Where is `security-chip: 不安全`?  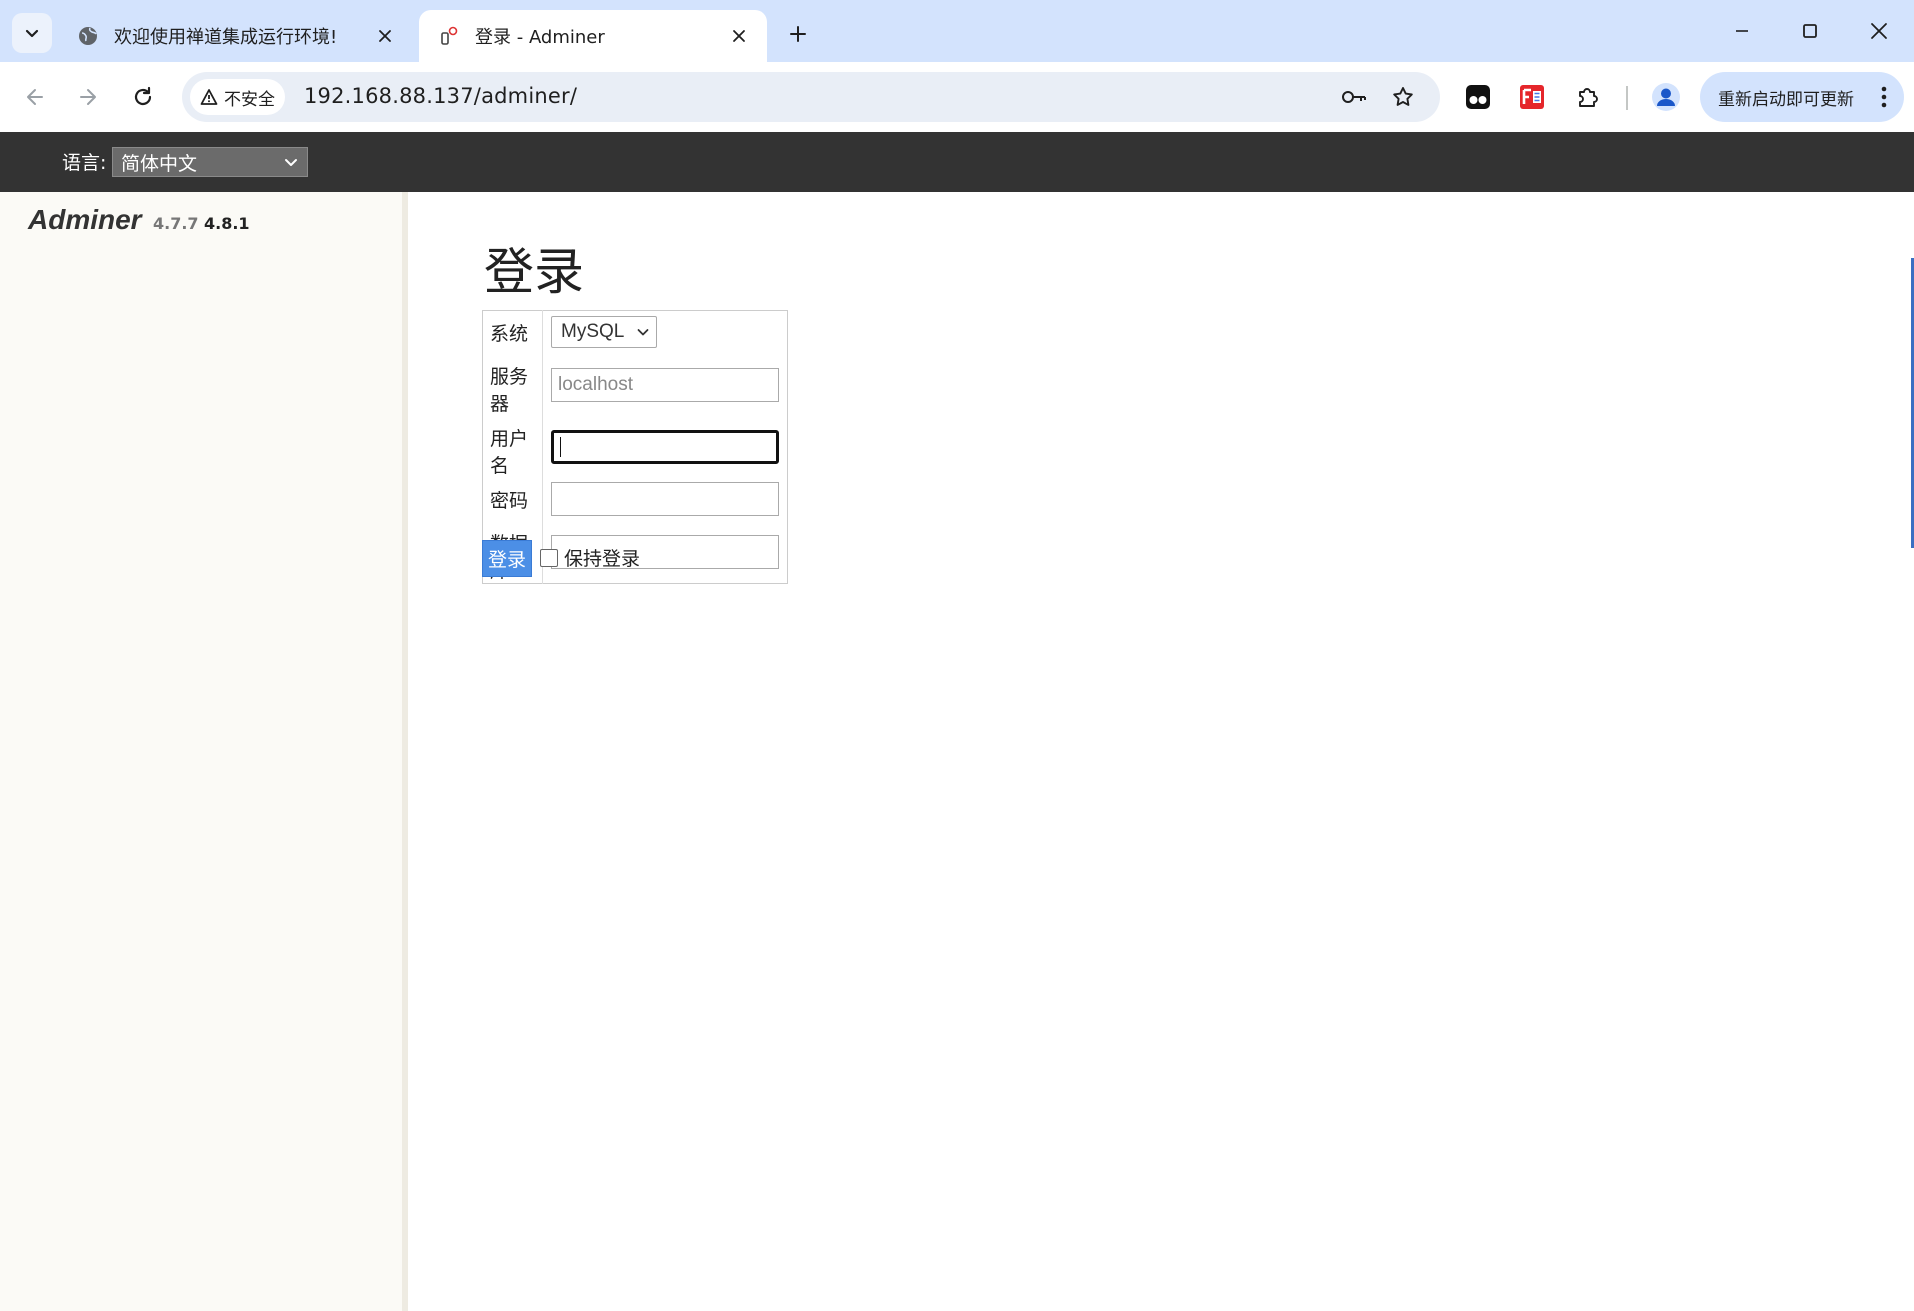
security-chip: 不安全 is located at coordinates (237, 97).